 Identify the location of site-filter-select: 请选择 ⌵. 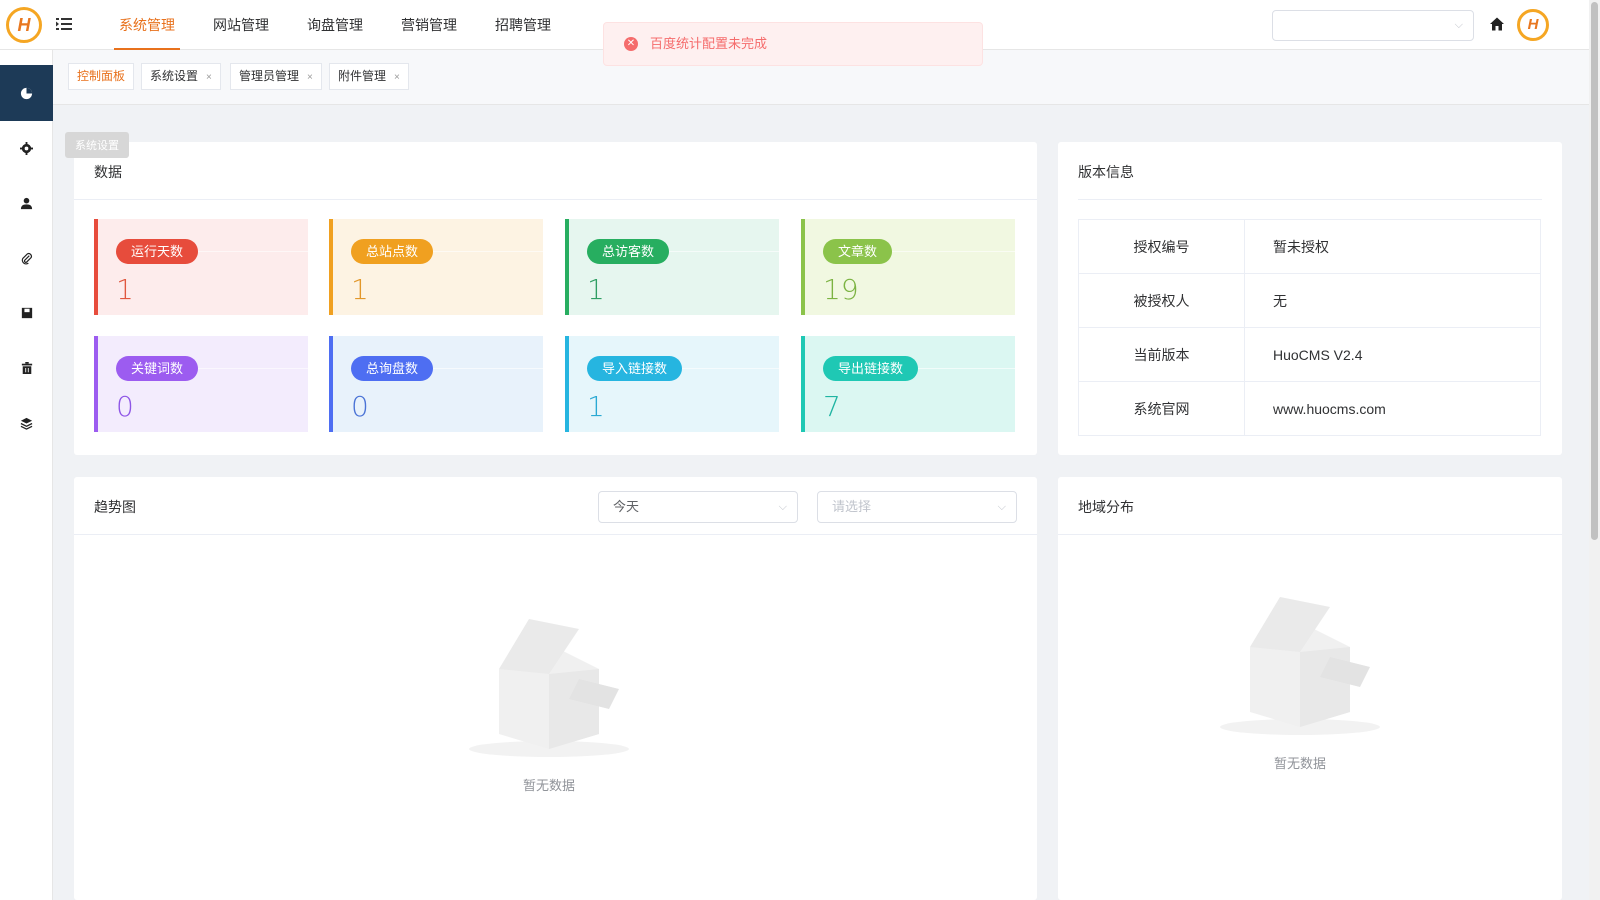
(917, 507).